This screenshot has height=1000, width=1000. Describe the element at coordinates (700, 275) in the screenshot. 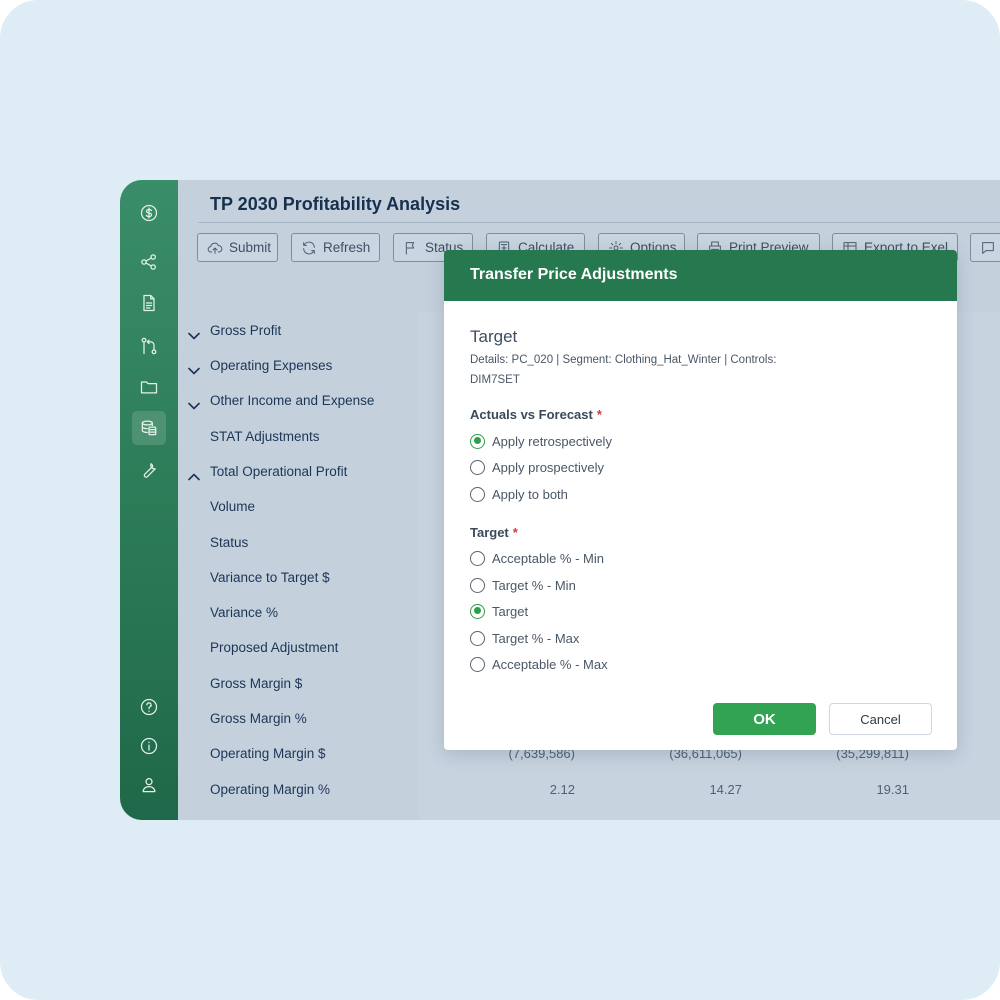

I see `modal-header: Transfer Price Adjustments` at that location.